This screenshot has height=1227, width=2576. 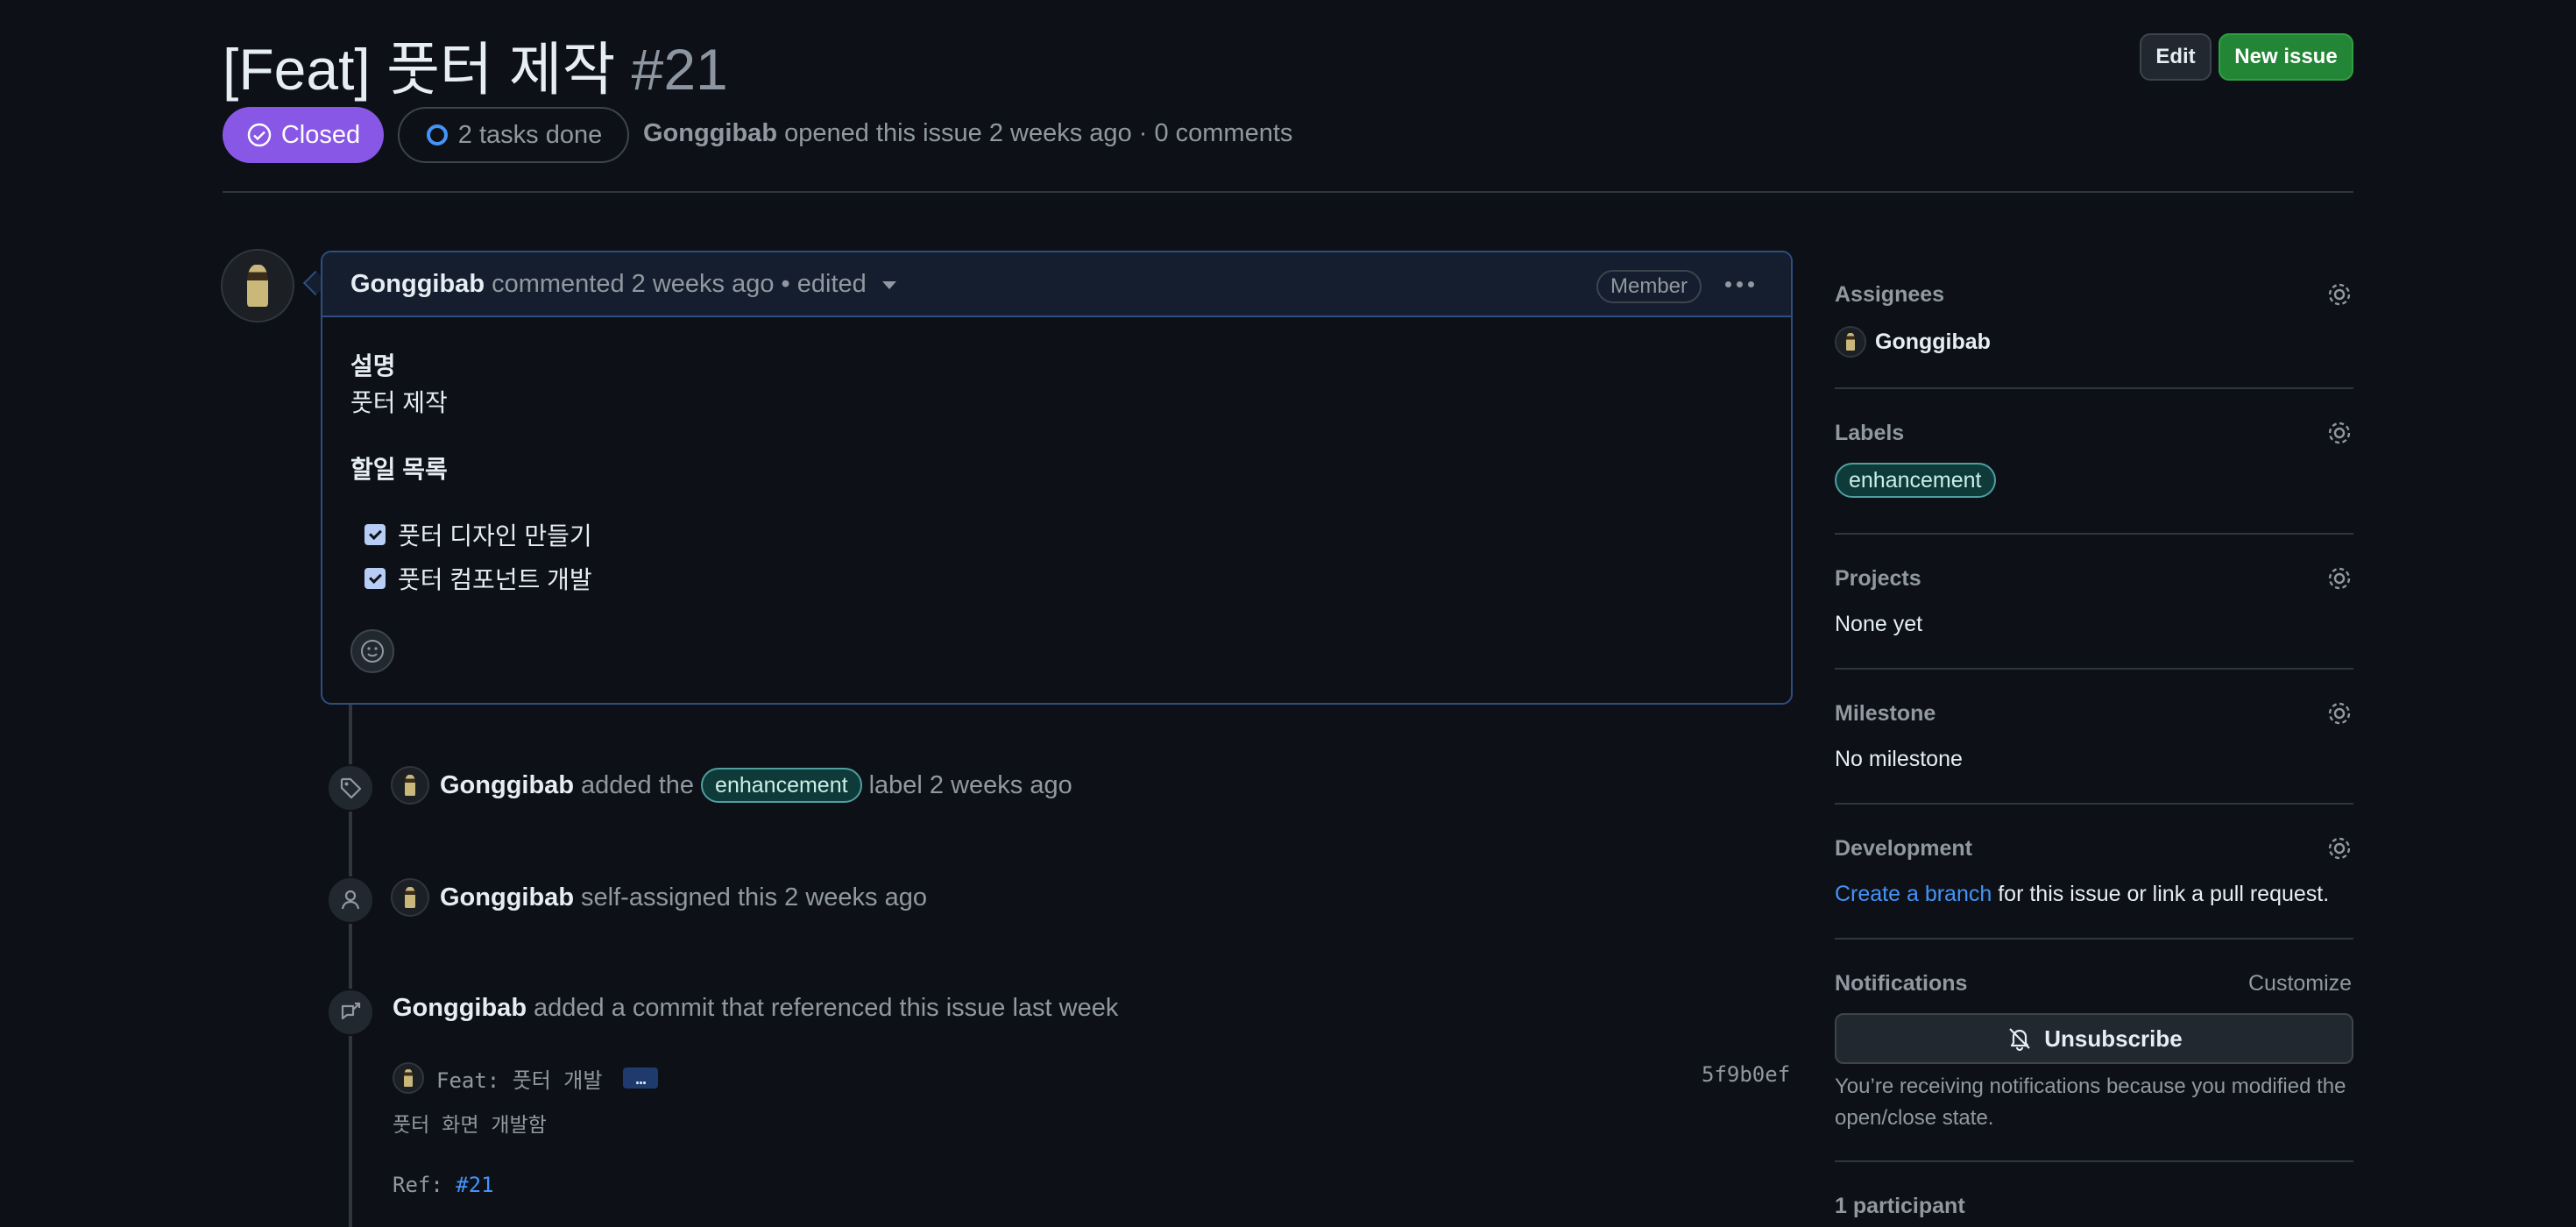 What do you see at coordinates (470, 1125) in the screenshot?
I see `commit-description: 풋터 화면 개발함` at bounding box center [470, 1125].